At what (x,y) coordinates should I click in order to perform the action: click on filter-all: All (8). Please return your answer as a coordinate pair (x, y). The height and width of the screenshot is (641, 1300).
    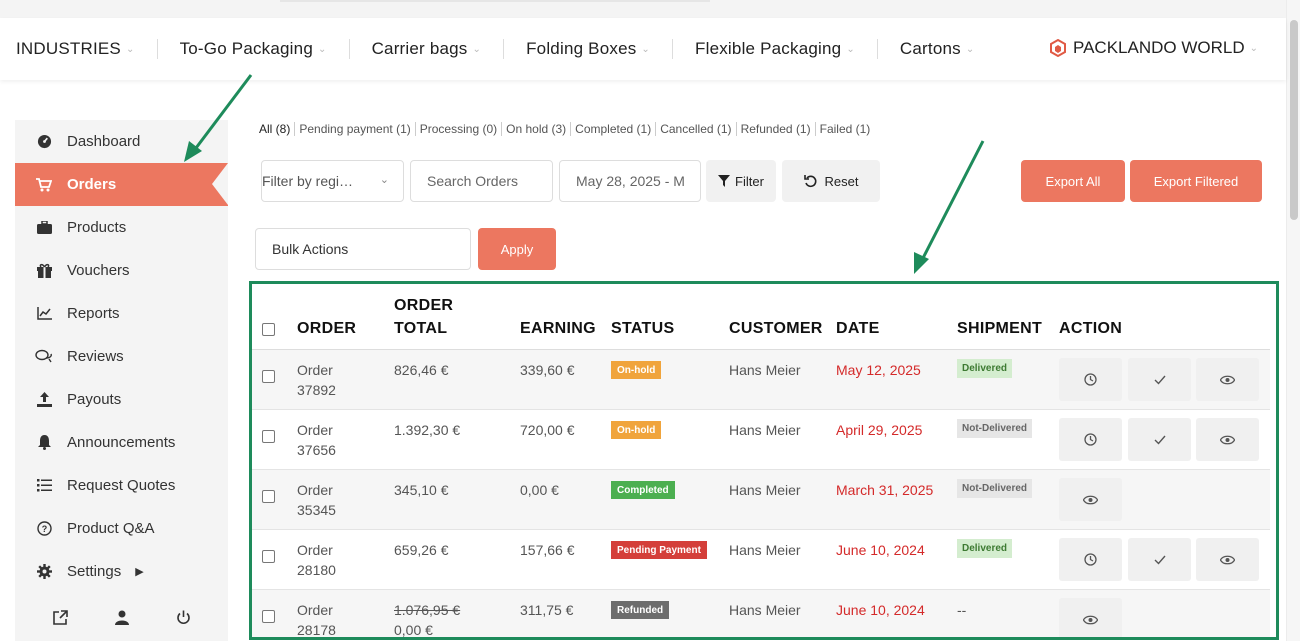
    Looking at the image, I should click on (277, 129).